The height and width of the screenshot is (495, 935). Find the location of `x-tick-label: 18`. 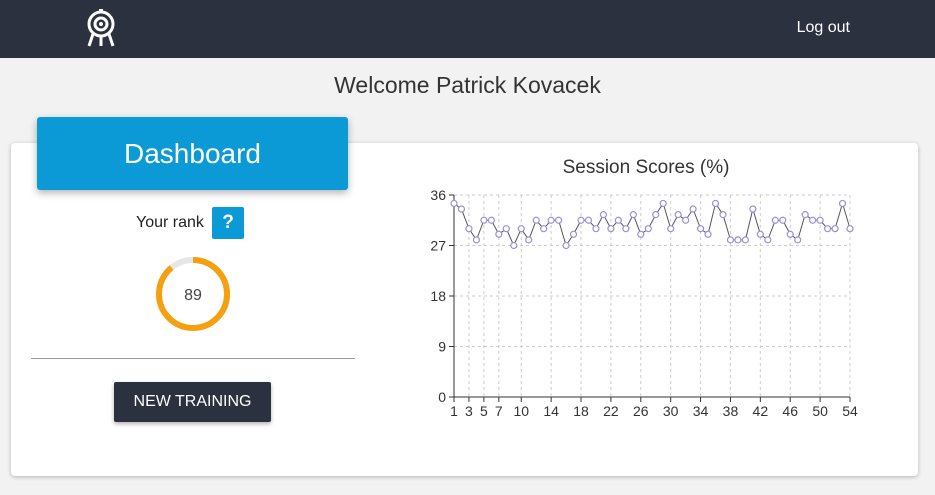

x-tick-label: 18 is located at coordinates (581, 411).